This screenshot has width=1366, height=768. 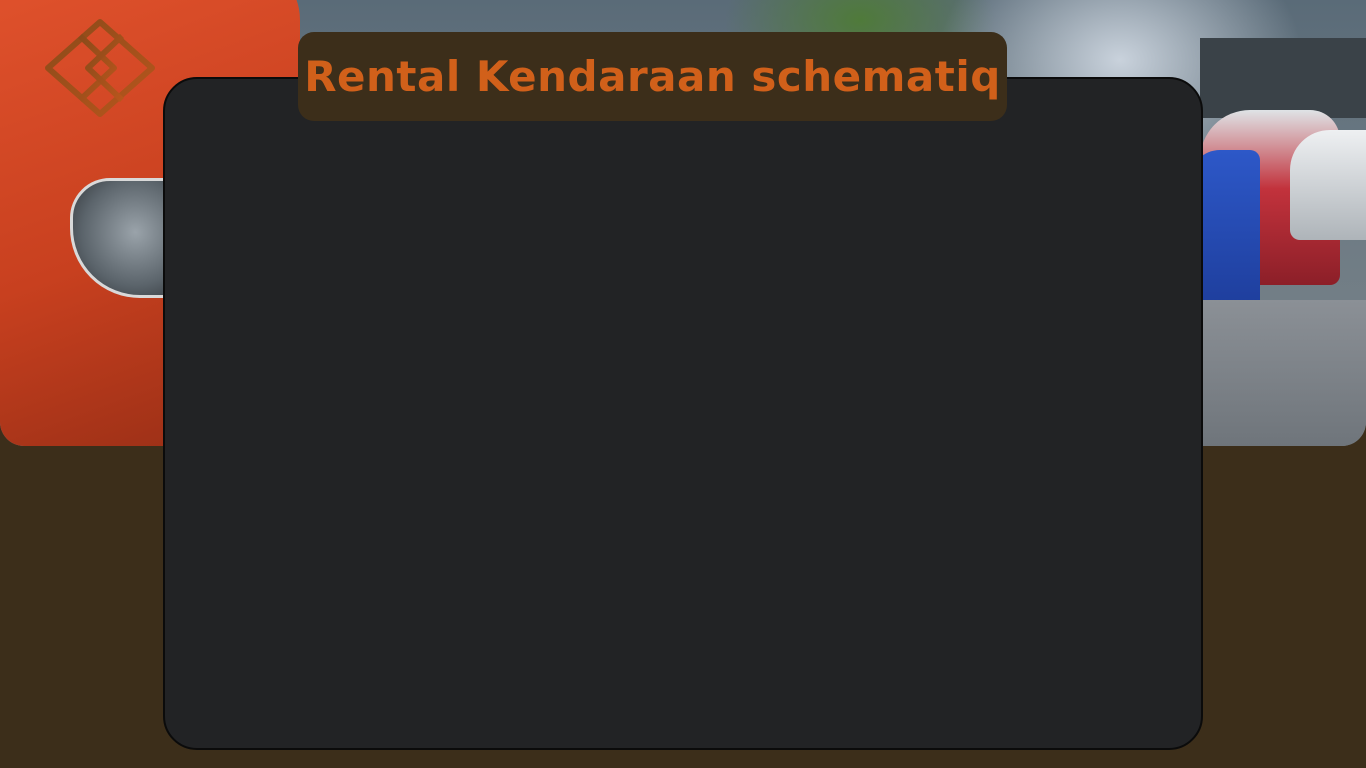 What do you see at coordinates (102, 68) in the screenshot?
I see `logo-icon` at bounding box center [102, 68].